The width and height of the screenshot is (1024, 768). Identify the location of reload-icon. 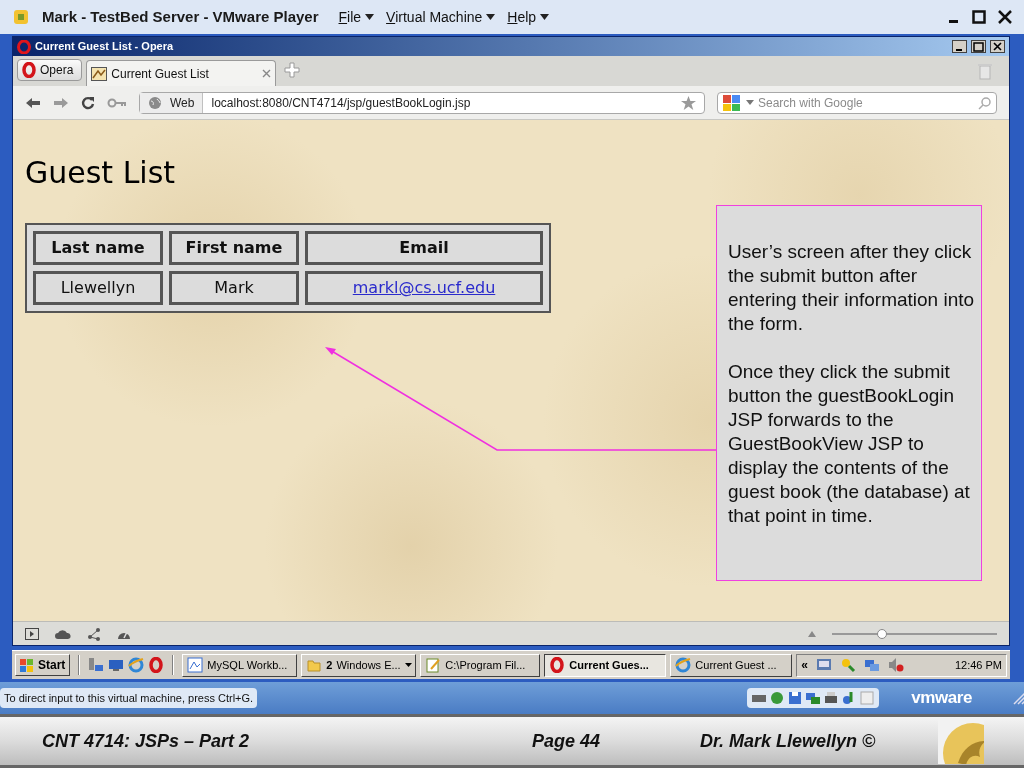
(88, 102).